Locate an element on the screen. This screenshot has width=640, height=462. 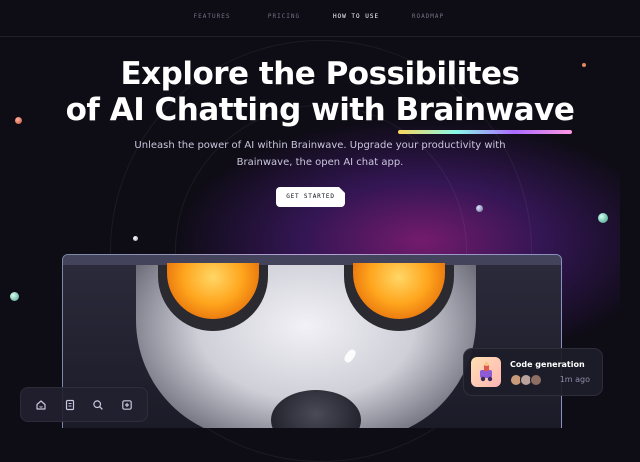
search-icon is located at coordinates (98, 405).